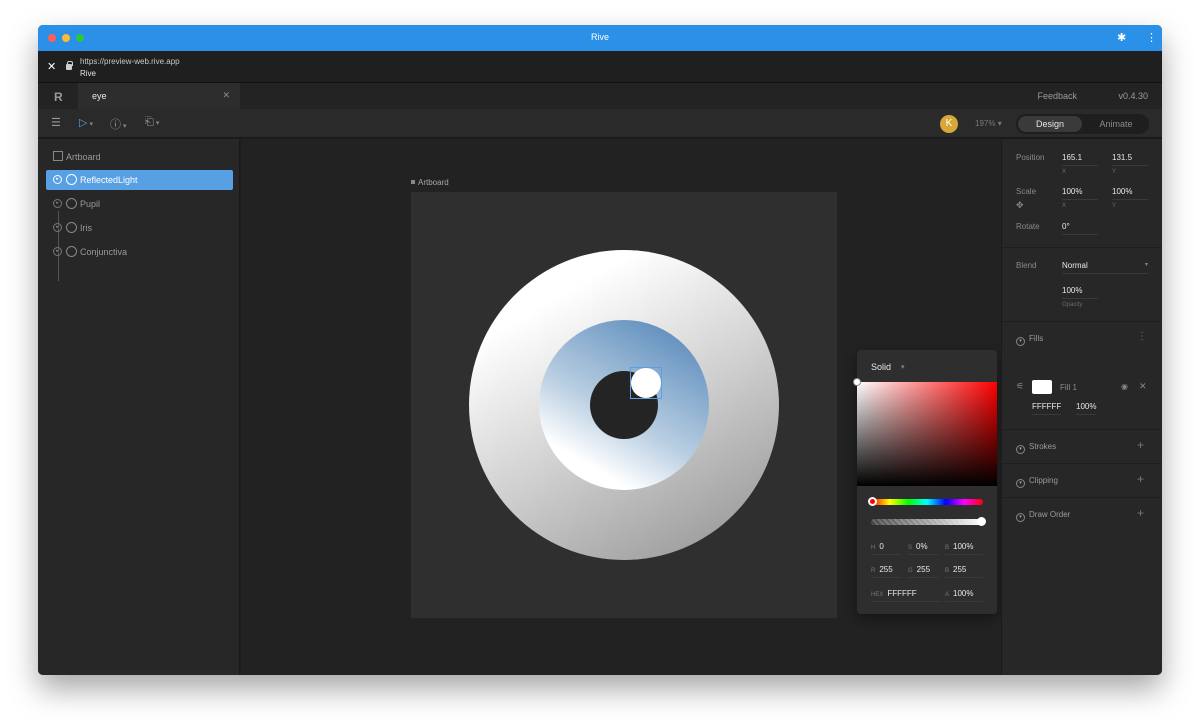 The width and height of the screenshot is (1200, 726). Describe the element at coordinates (1105, 267) in the screenshot. I see `blend-mode-select: Normal ▾` at that location.